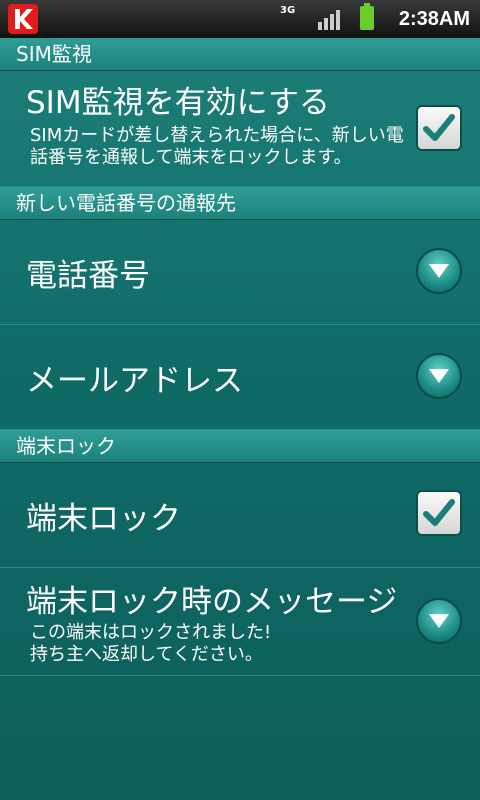 The height and width of the screenshot is (800, 480). Describe the element at coordinates (212, 602) in the screenshot. I see `setting-title: 端末ロック時のメッセージ` at that location.